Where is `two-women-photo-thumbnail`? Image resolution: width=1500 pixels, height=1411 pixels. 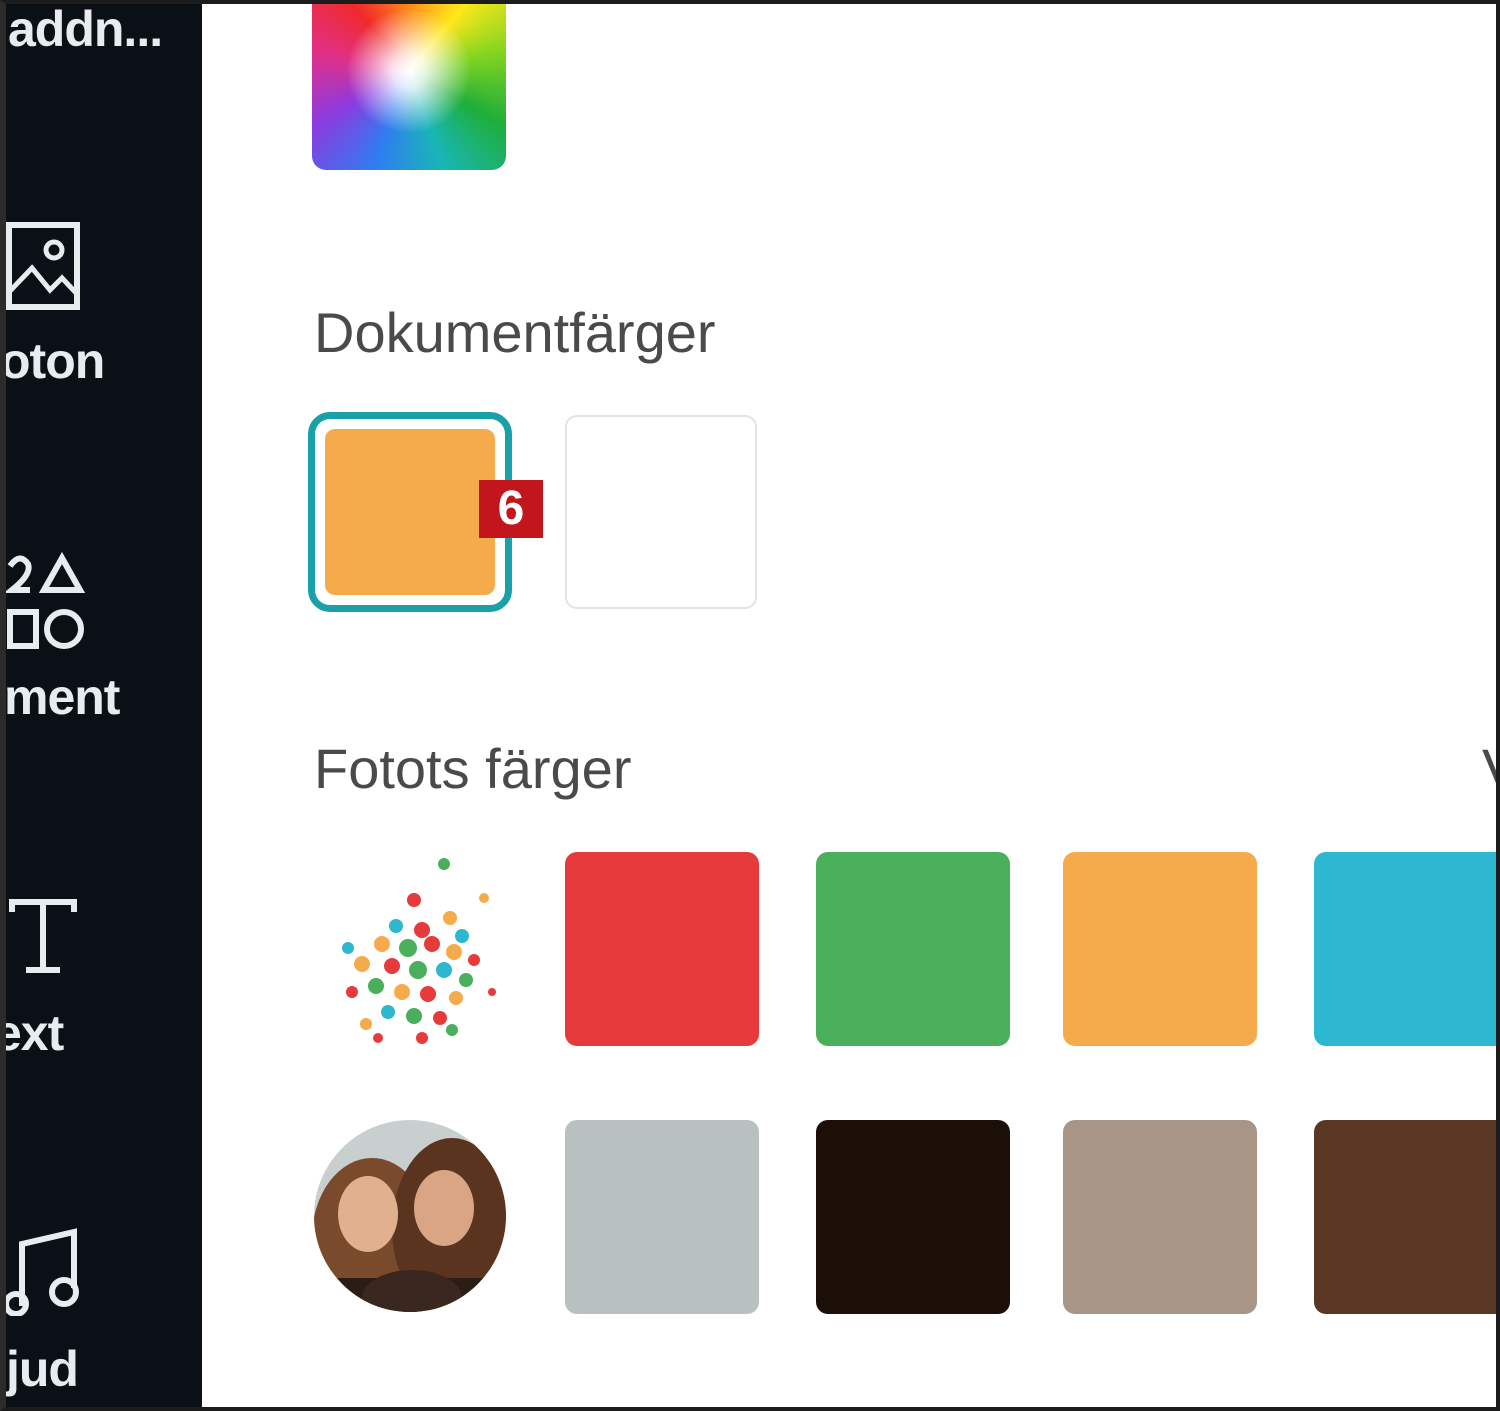 two-women-photo-thumbnail is located at coordinates (410, 1216).